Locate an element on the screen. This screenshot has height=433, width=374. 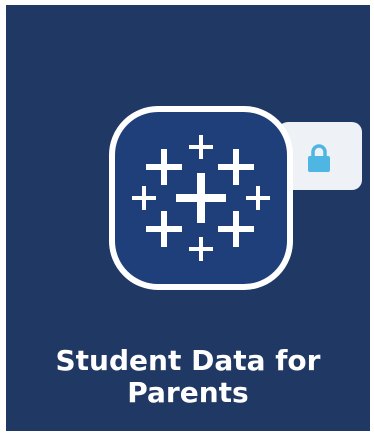
app-name: Student Data for Parents is located at coordinates (188, 377).